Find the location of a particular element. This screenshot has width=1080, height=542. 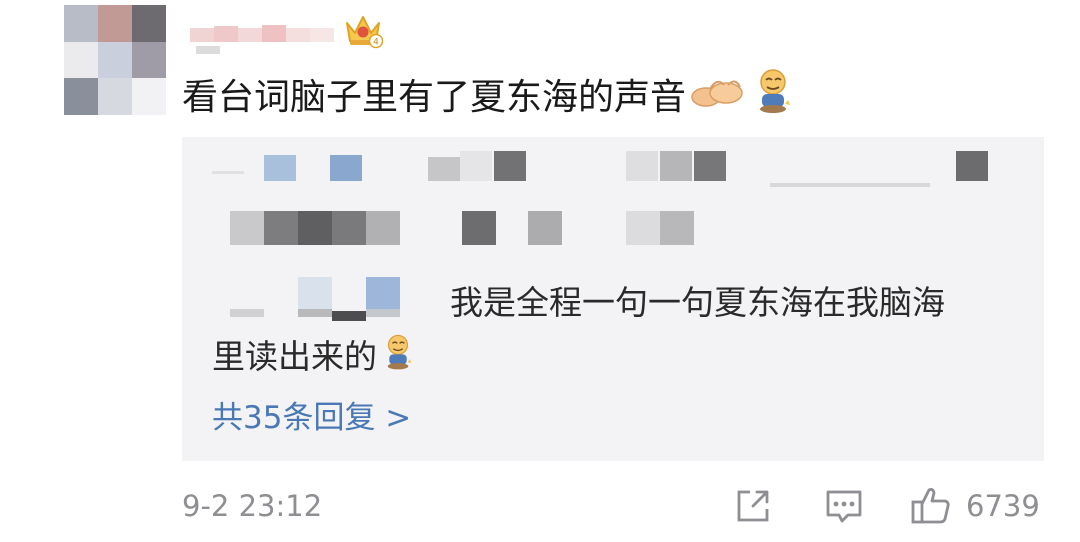

comment-timestamp: 9-2 23:12 is located at coordinates (252, 506).